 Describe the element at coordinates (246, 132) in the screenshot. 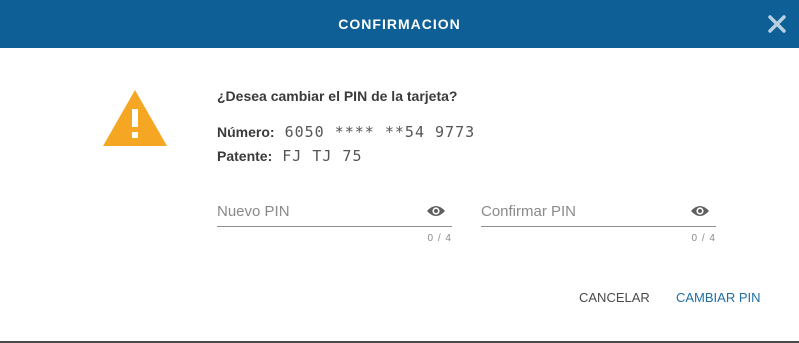

I see `card-number-label: Número:` at that location.